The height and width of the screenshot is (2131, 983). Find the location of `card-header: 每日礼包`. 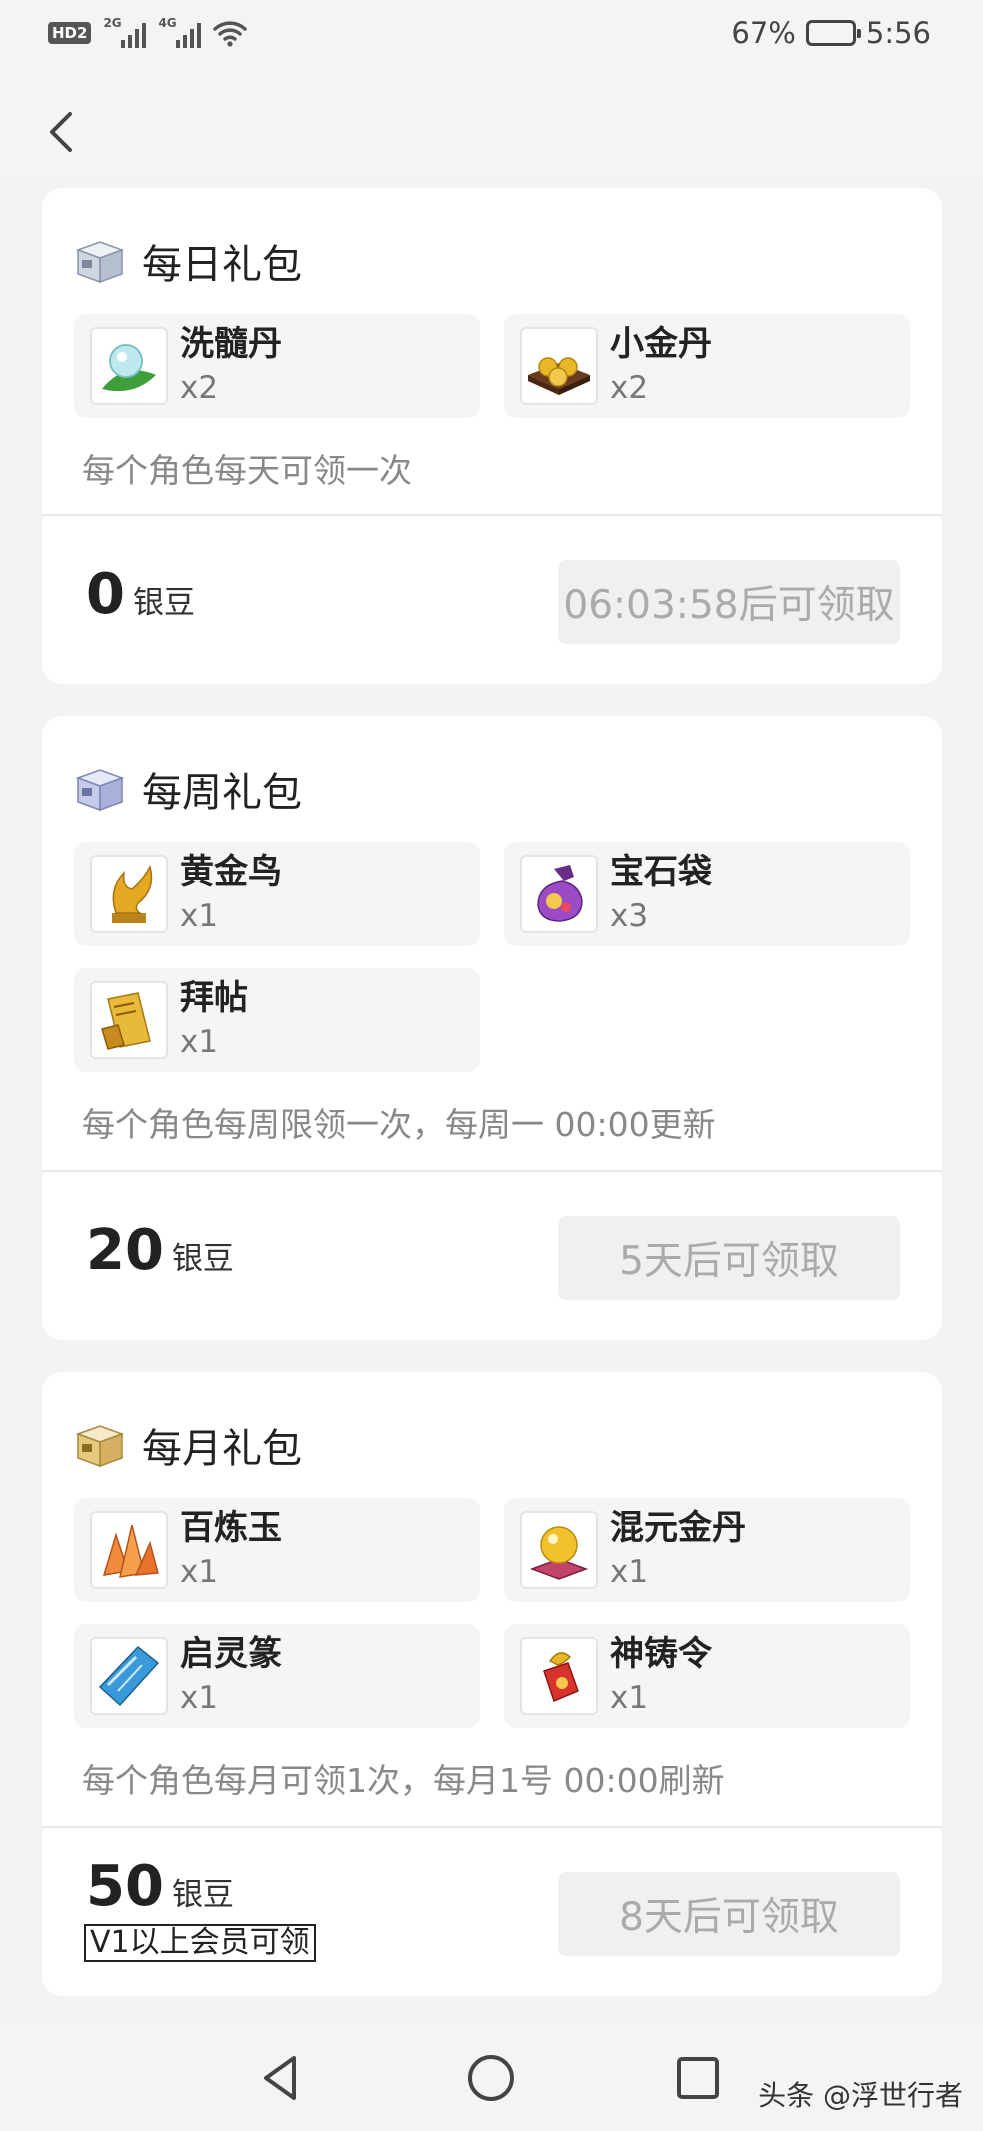

card-header: 每日礼包 is located at coordinates (188, 261).